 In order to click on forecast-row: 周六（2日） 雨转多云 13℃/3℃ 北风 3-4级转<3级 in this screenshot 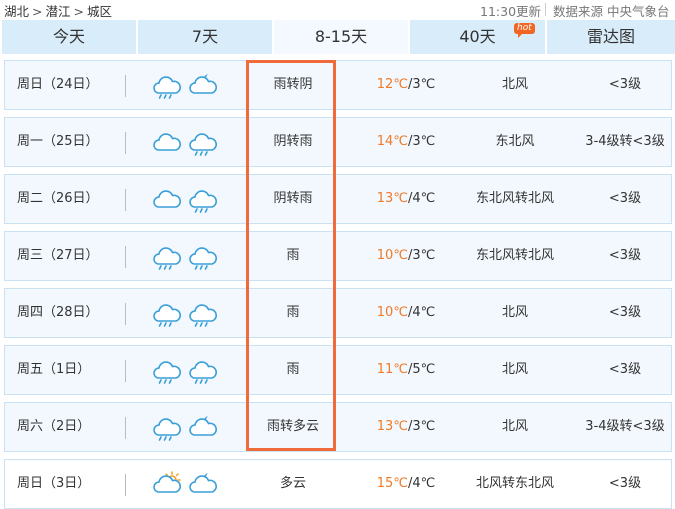, I will do `click(338, 427)`.